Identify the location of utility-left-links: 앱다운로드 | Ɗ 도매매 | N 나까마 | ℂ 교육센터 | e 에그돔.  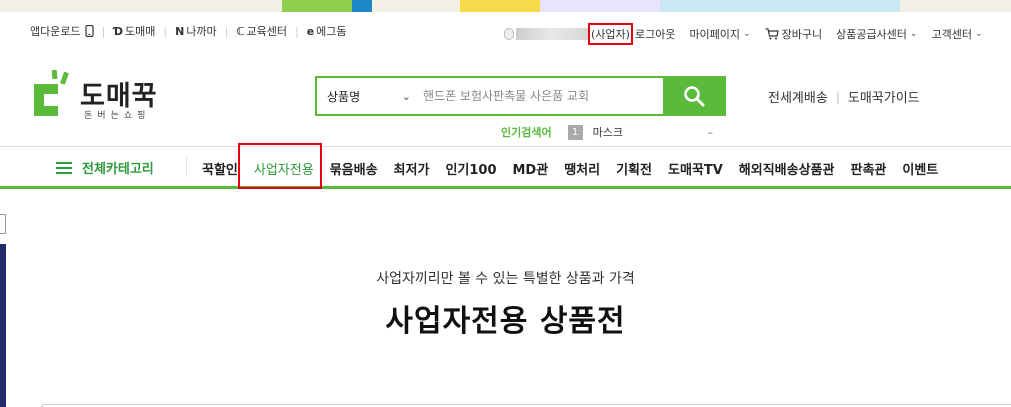
(188, 31).